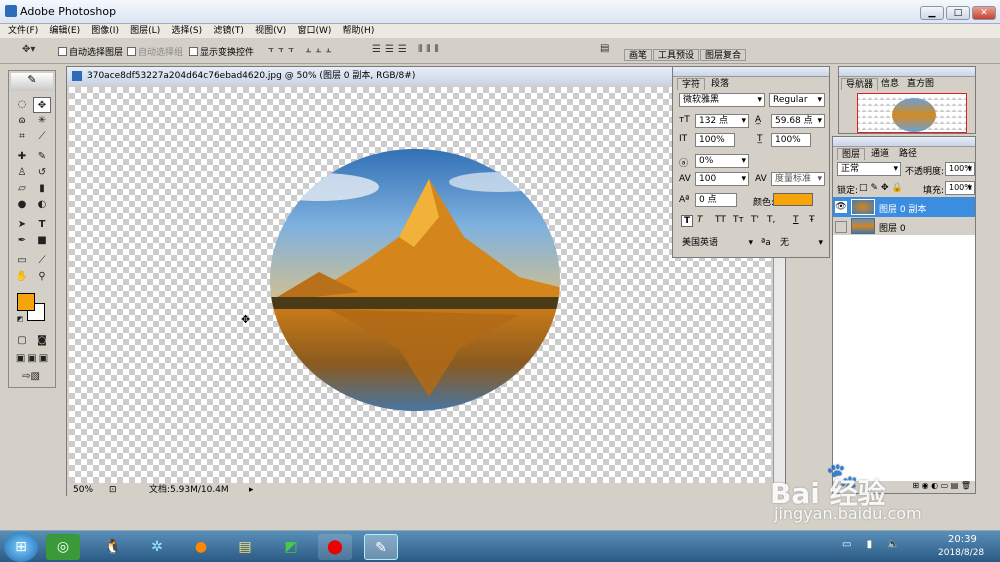  Describe the element at coordinates (31, 377) in the screenshot. I see `jump-to-imageready-icon: ⇨▧` at that location.